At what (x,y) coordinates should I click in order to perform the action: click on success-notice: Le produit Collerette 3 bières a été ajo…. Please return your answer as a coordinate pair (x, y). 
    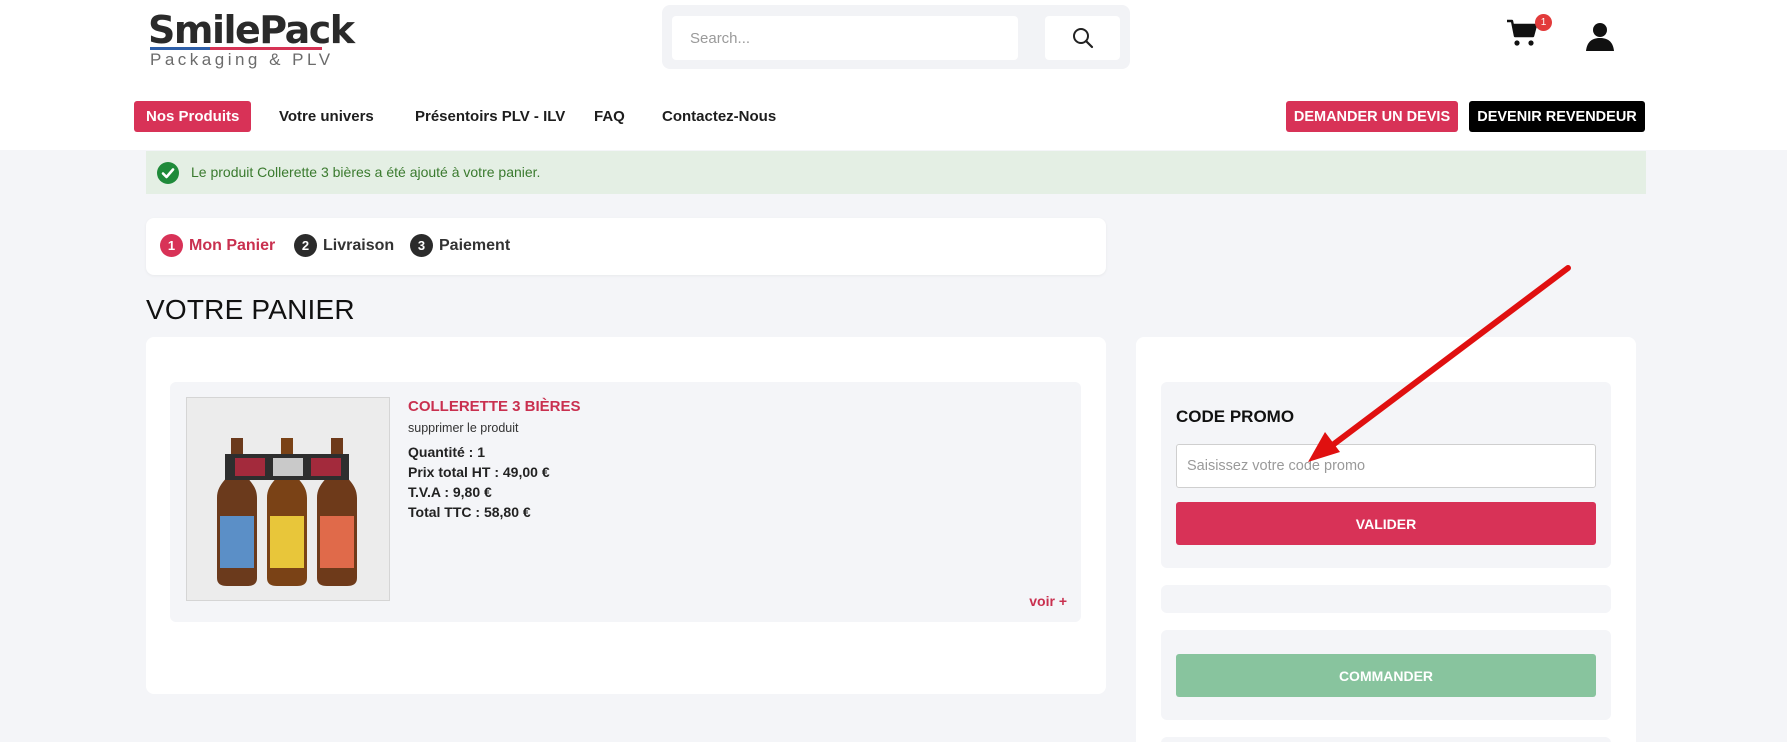
    Looking at the image, I should click on (896, 172).